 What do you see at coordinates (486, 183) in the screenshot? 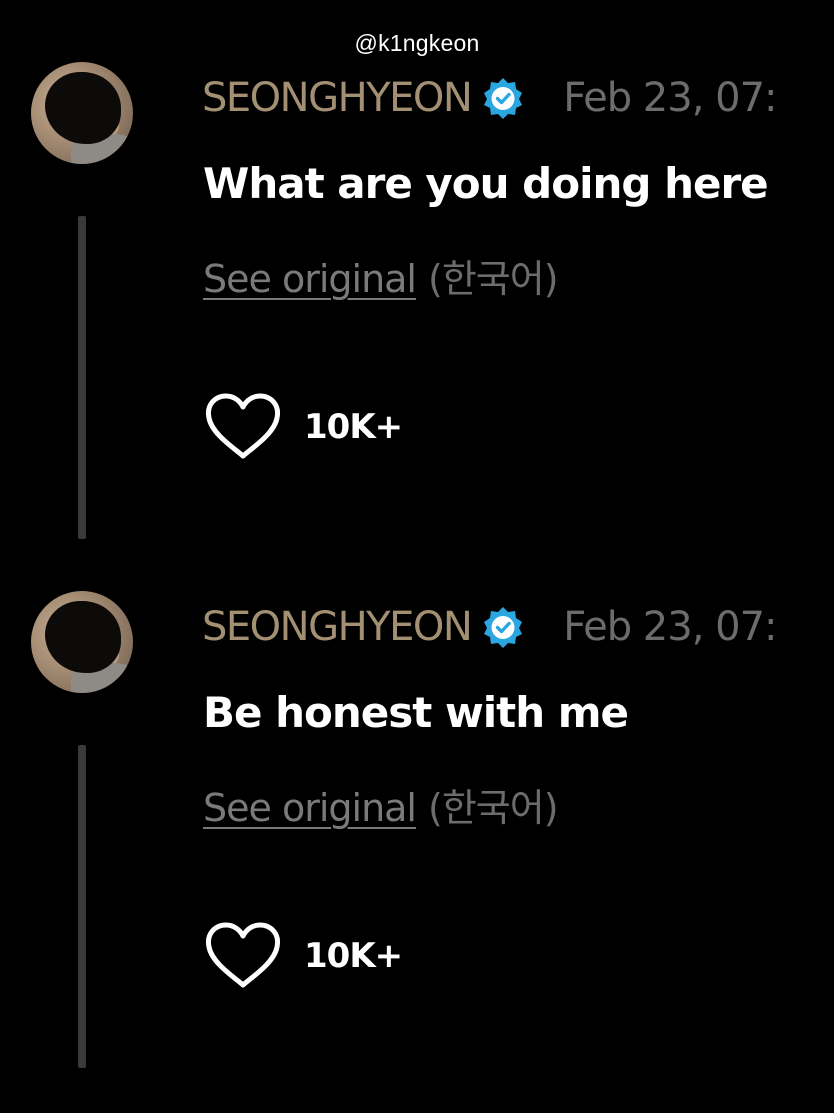
I see `message-text: What are you doing here` at bounding box center [486, 183].